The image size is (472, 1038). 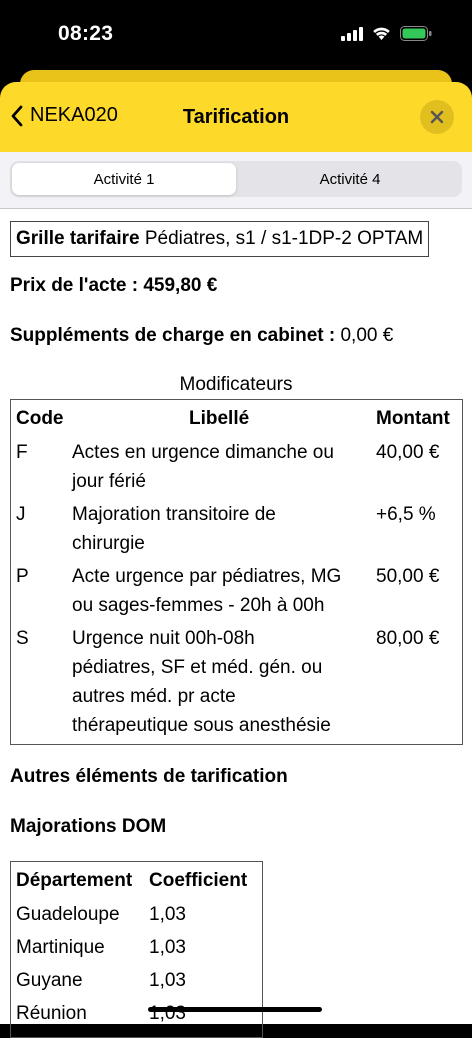 What do you see at coordinates (60, 947) in the screenshot?
I see `dom-departement: Martinique` at bounding box center [60, 947].